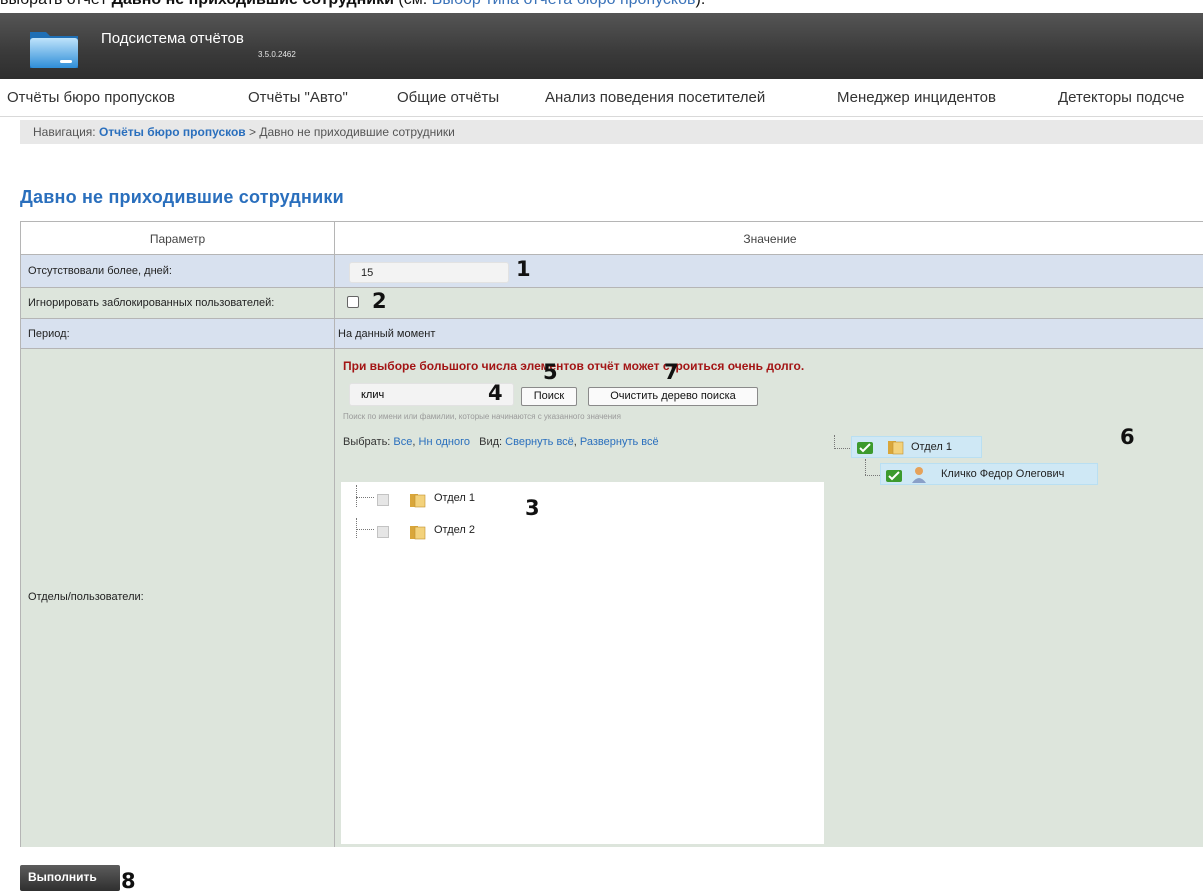  Describe the element at coordinates (919, 475) in the screenshot. I see `user-icon` at that location.